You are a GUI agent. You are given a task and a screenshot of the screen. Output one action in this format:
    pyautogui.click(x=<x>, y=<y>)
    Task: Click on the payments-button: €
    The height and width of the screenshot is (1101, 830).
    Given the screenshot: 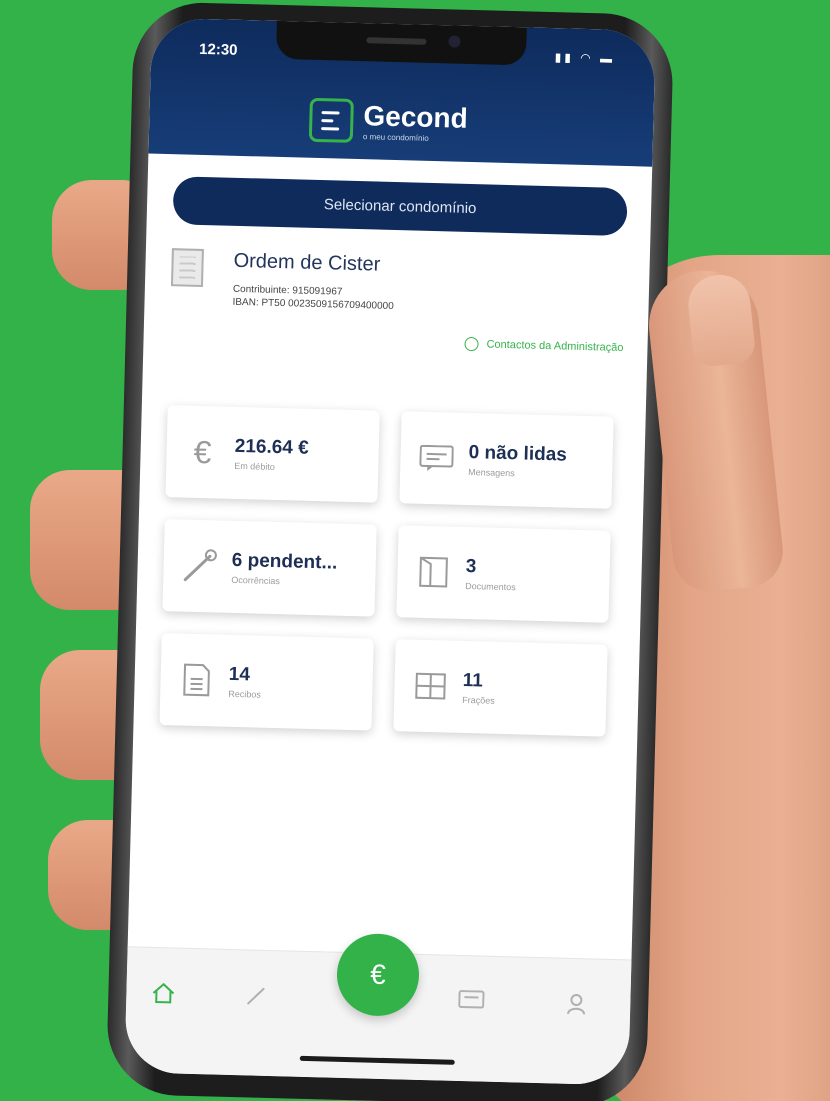 What is the action you would take?
    pyautogui.click(x=378, y=974)
    